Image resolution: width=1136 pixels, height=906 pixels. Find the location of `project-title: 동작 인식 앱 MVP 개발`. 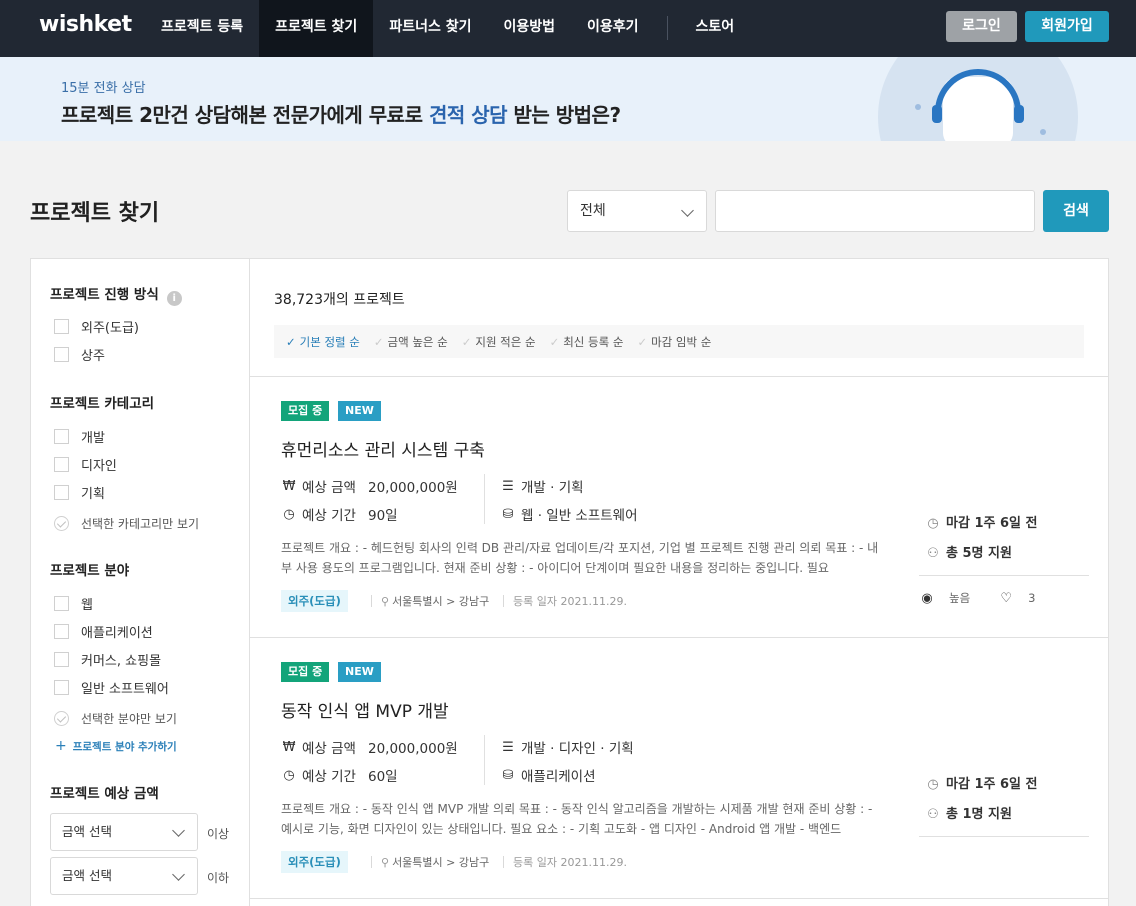

project-title: 동작 인식 앱 MVP 개발 is located at coordinates (365, 709).